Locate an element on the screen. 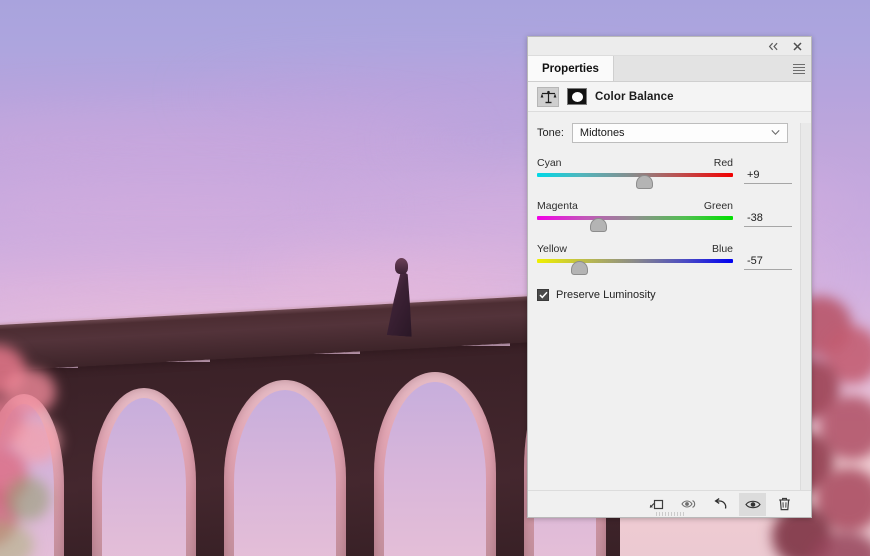 The height and width of the screenshot is (556, 870). toggle-layer-visibility-icon is located at coordinates (752, 504).